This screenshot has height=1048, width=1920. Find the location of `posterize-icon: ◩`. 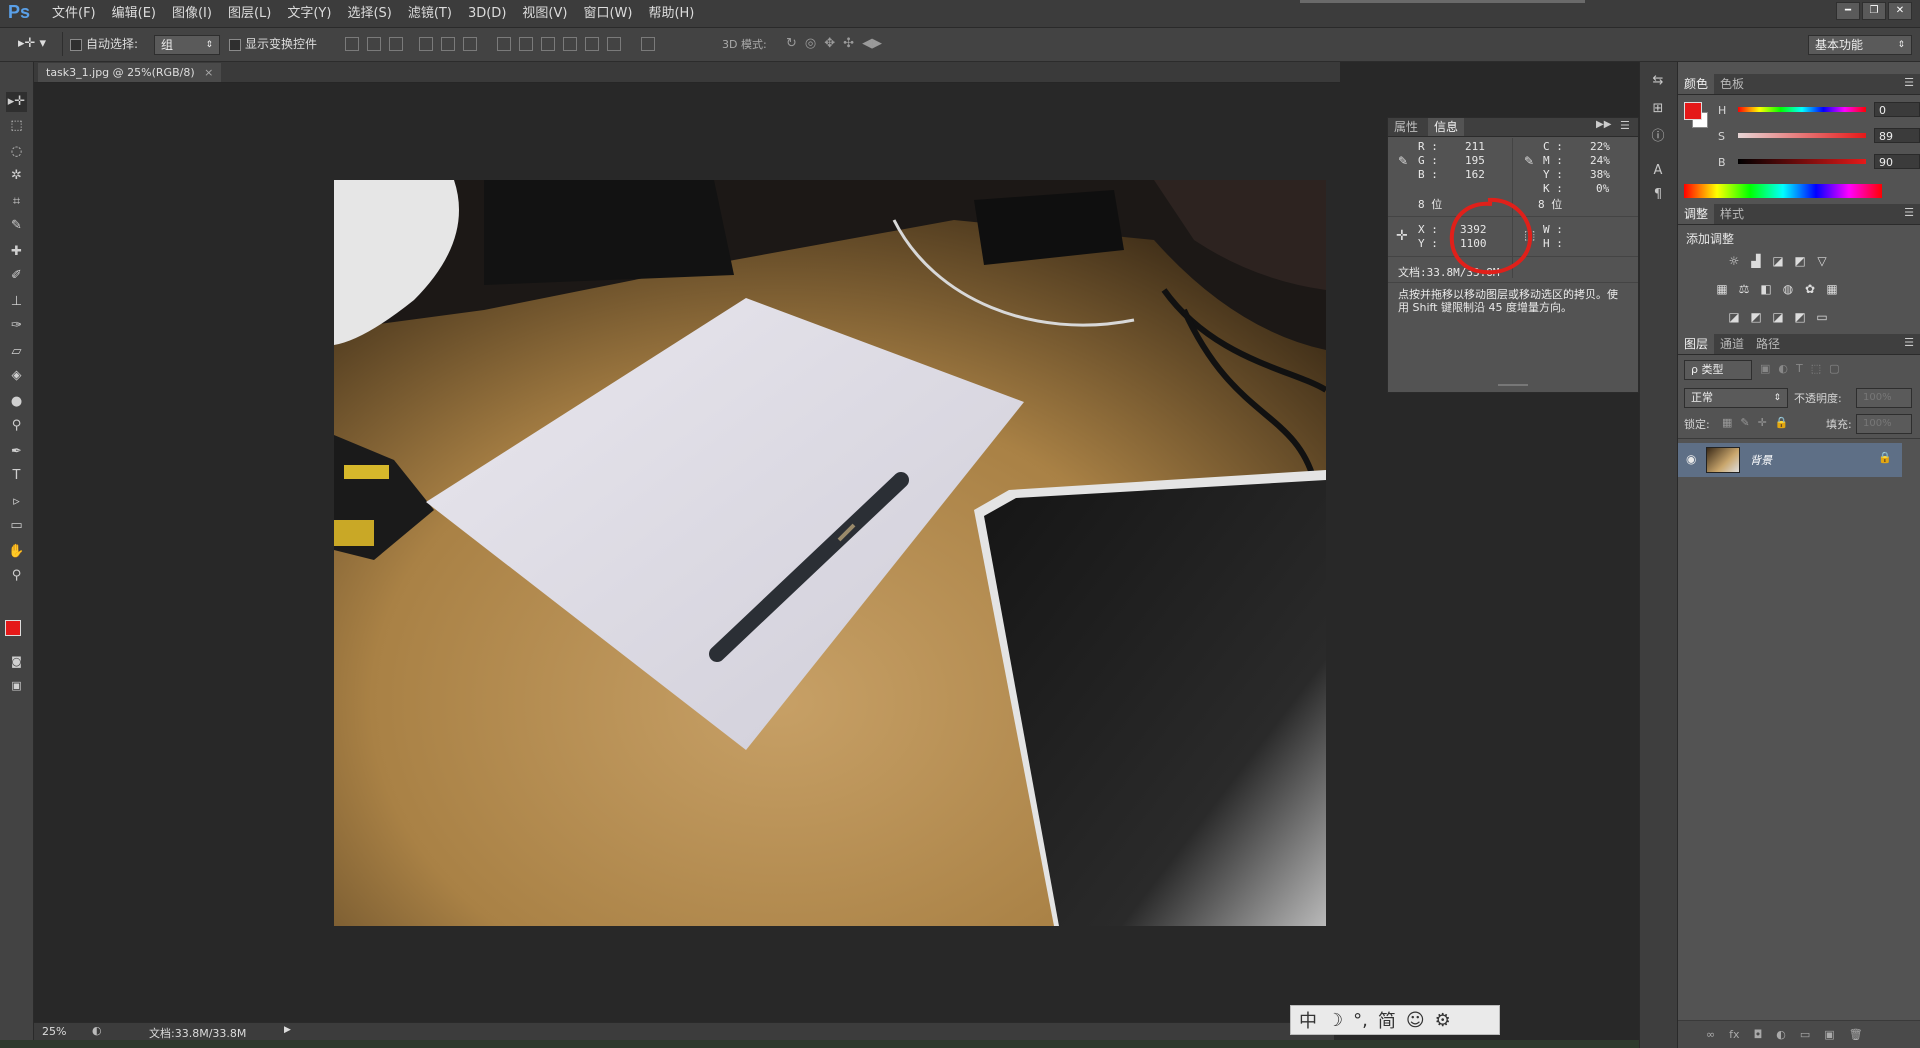

posterize-icon: ◩ is located at coordinates (1756, 317).